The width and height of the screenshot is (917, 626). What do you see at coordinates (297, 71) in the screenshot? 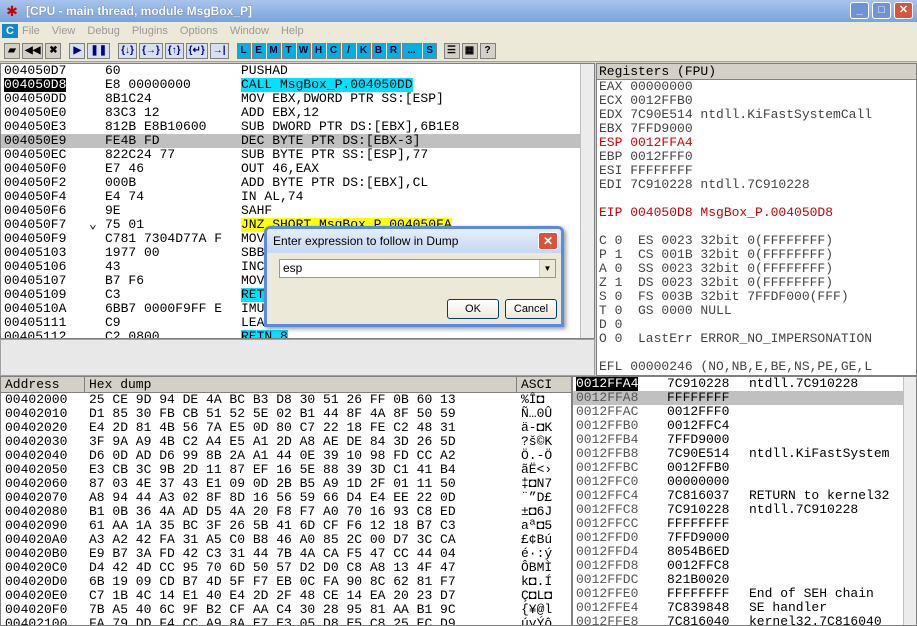
I see `disasm-row: 004050D7 60 PUSHAD` at bounding box center [297, 71].